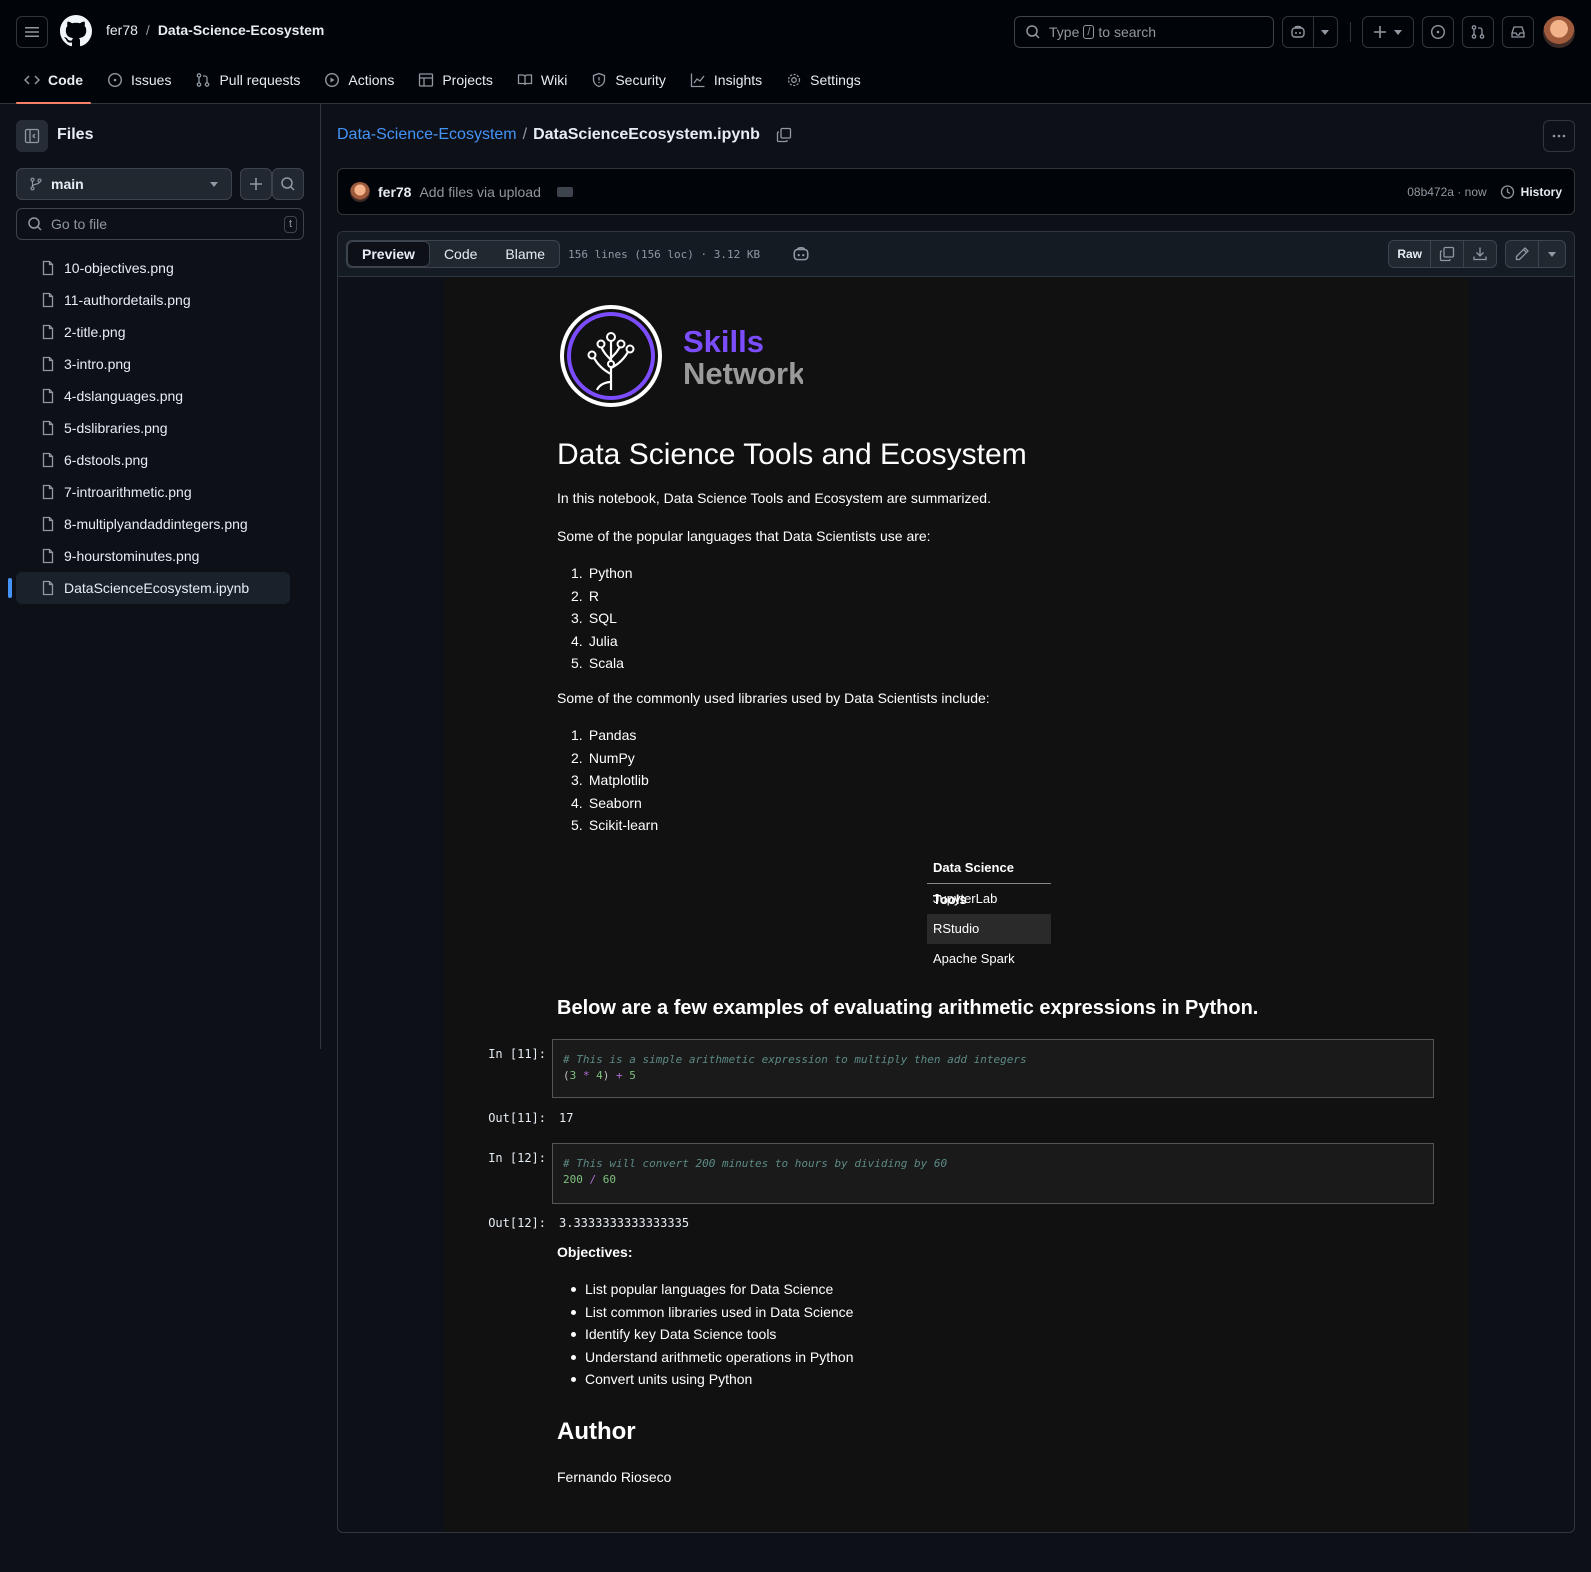  I want to click on download-raw-button, so click(1480, 254).